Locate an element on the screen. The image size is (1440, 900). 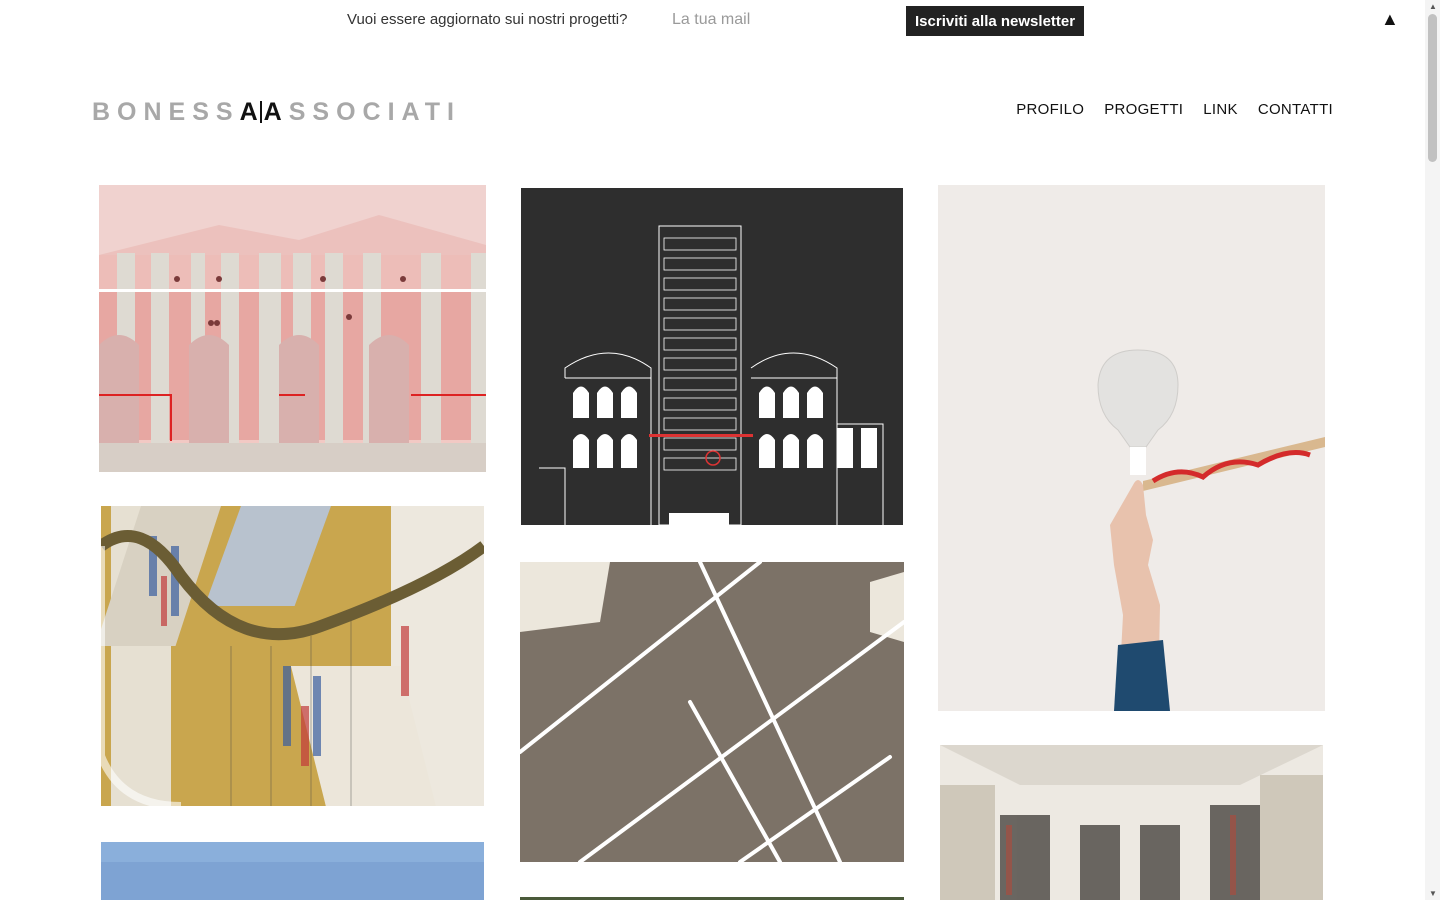
project-tile-ceiling-lights is located at coordinates (712, 712).